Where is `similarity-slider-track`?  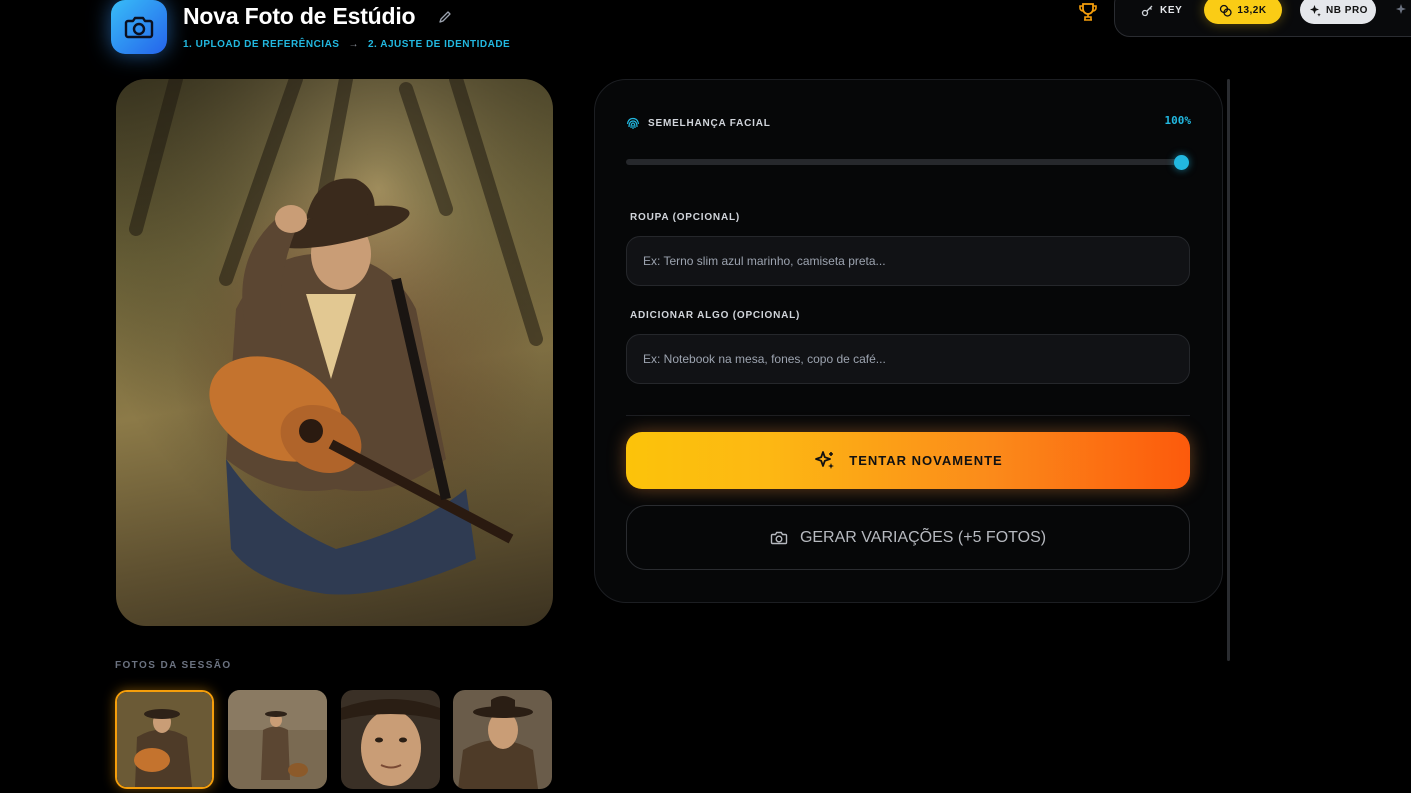
similarity-slider-track is located at coordinates (905, 162).